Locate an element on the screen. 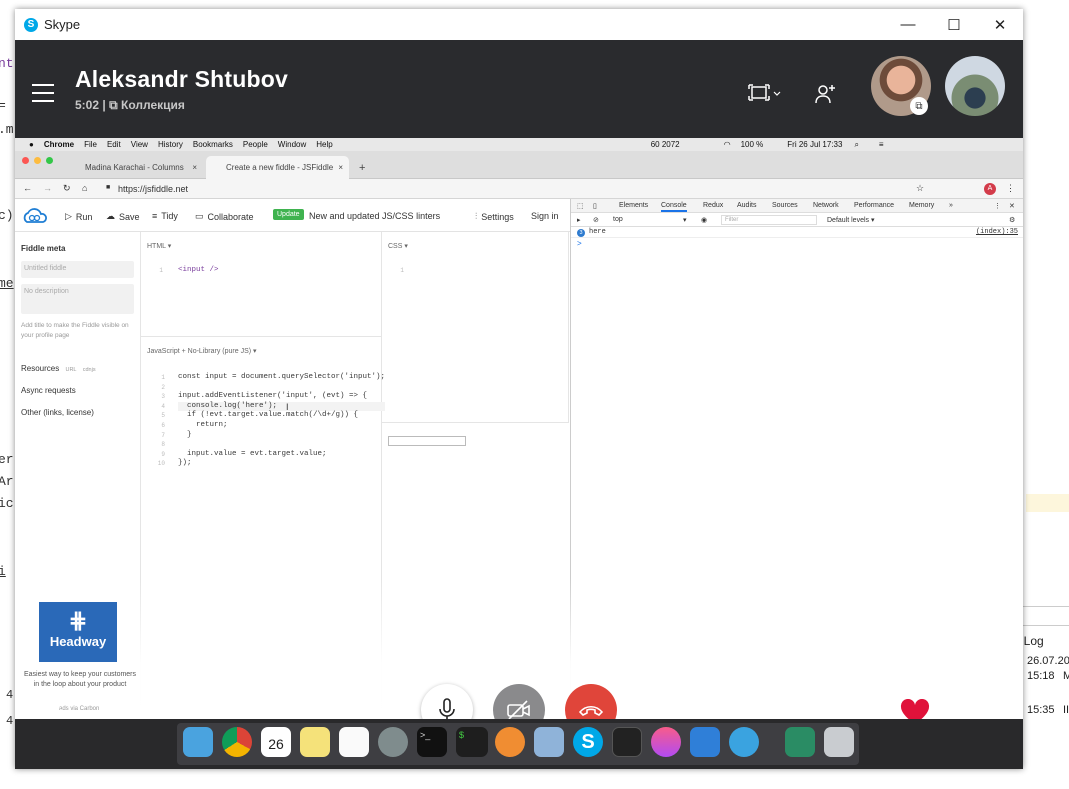 The width and height of the screenshot is (1069, 789). log-source-link: (index):35 is located at coordinates (997, 232).